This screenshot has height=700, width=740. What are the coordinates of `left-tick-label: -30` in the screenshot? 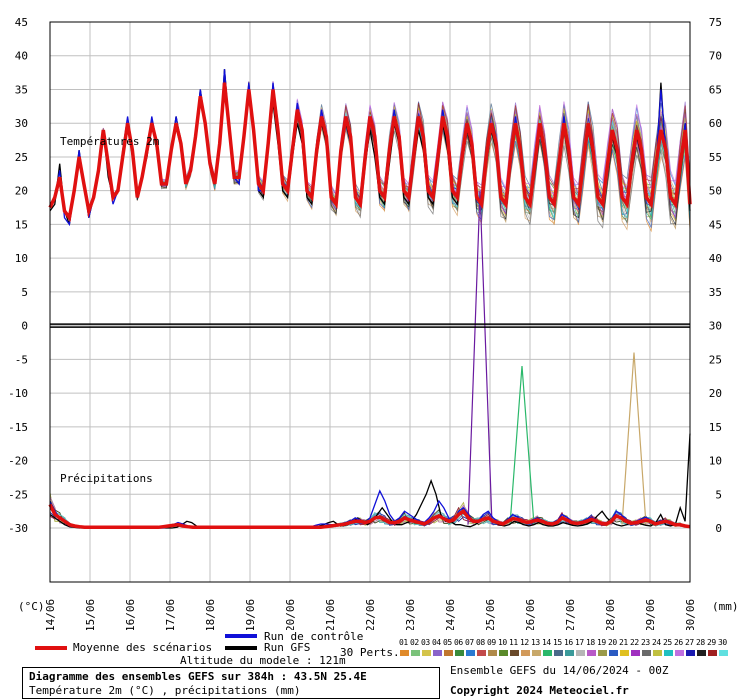 It's located at (18, 528).